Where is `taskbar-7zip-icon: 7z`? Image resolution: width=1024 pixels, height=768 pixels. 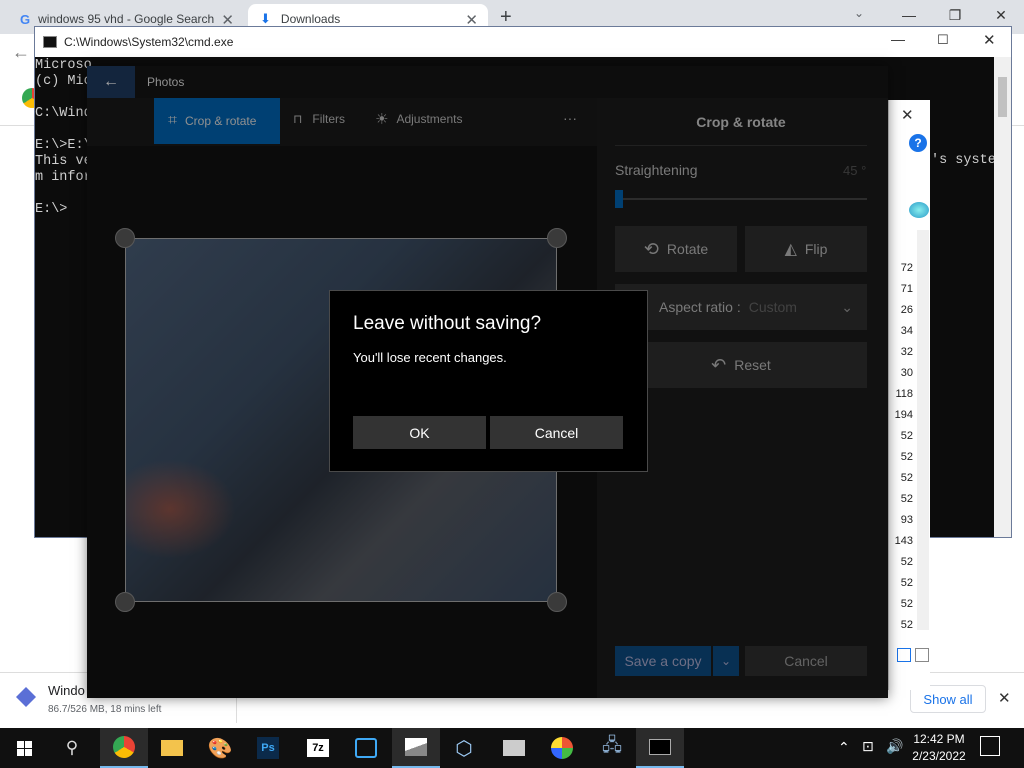
taskbar-7zip-icon: 7z is located at coordinates (318, 748).